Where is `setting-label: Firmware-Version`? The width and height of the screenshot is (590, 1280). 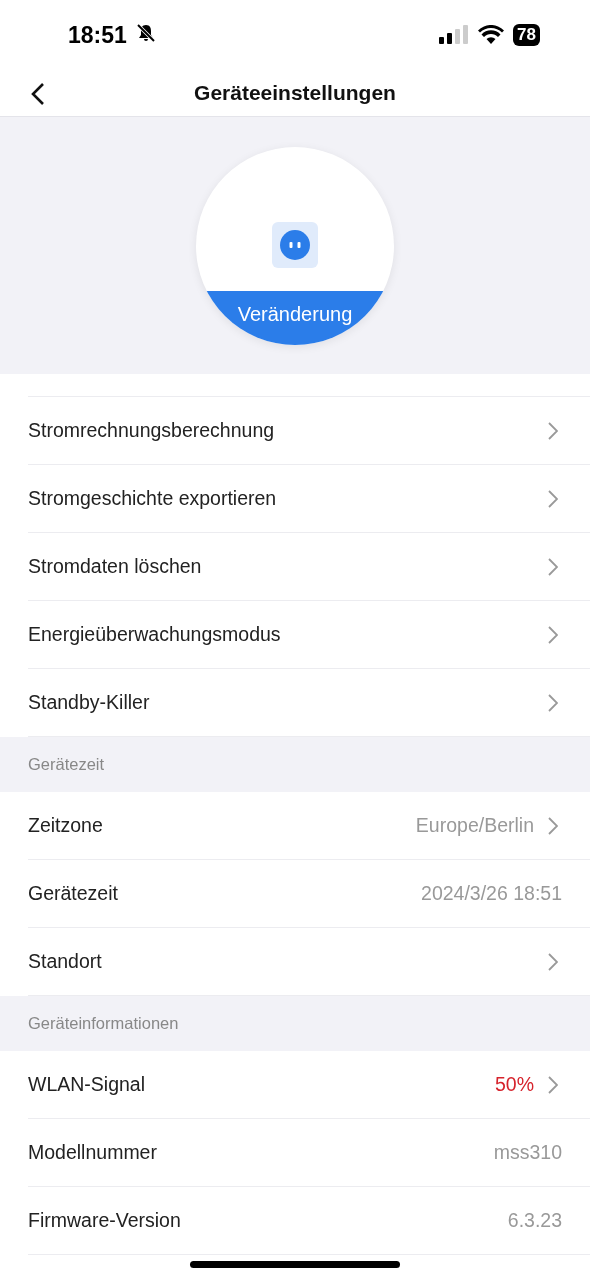
setting-label: Firmware-Version is located at coordinates (105, 1220).